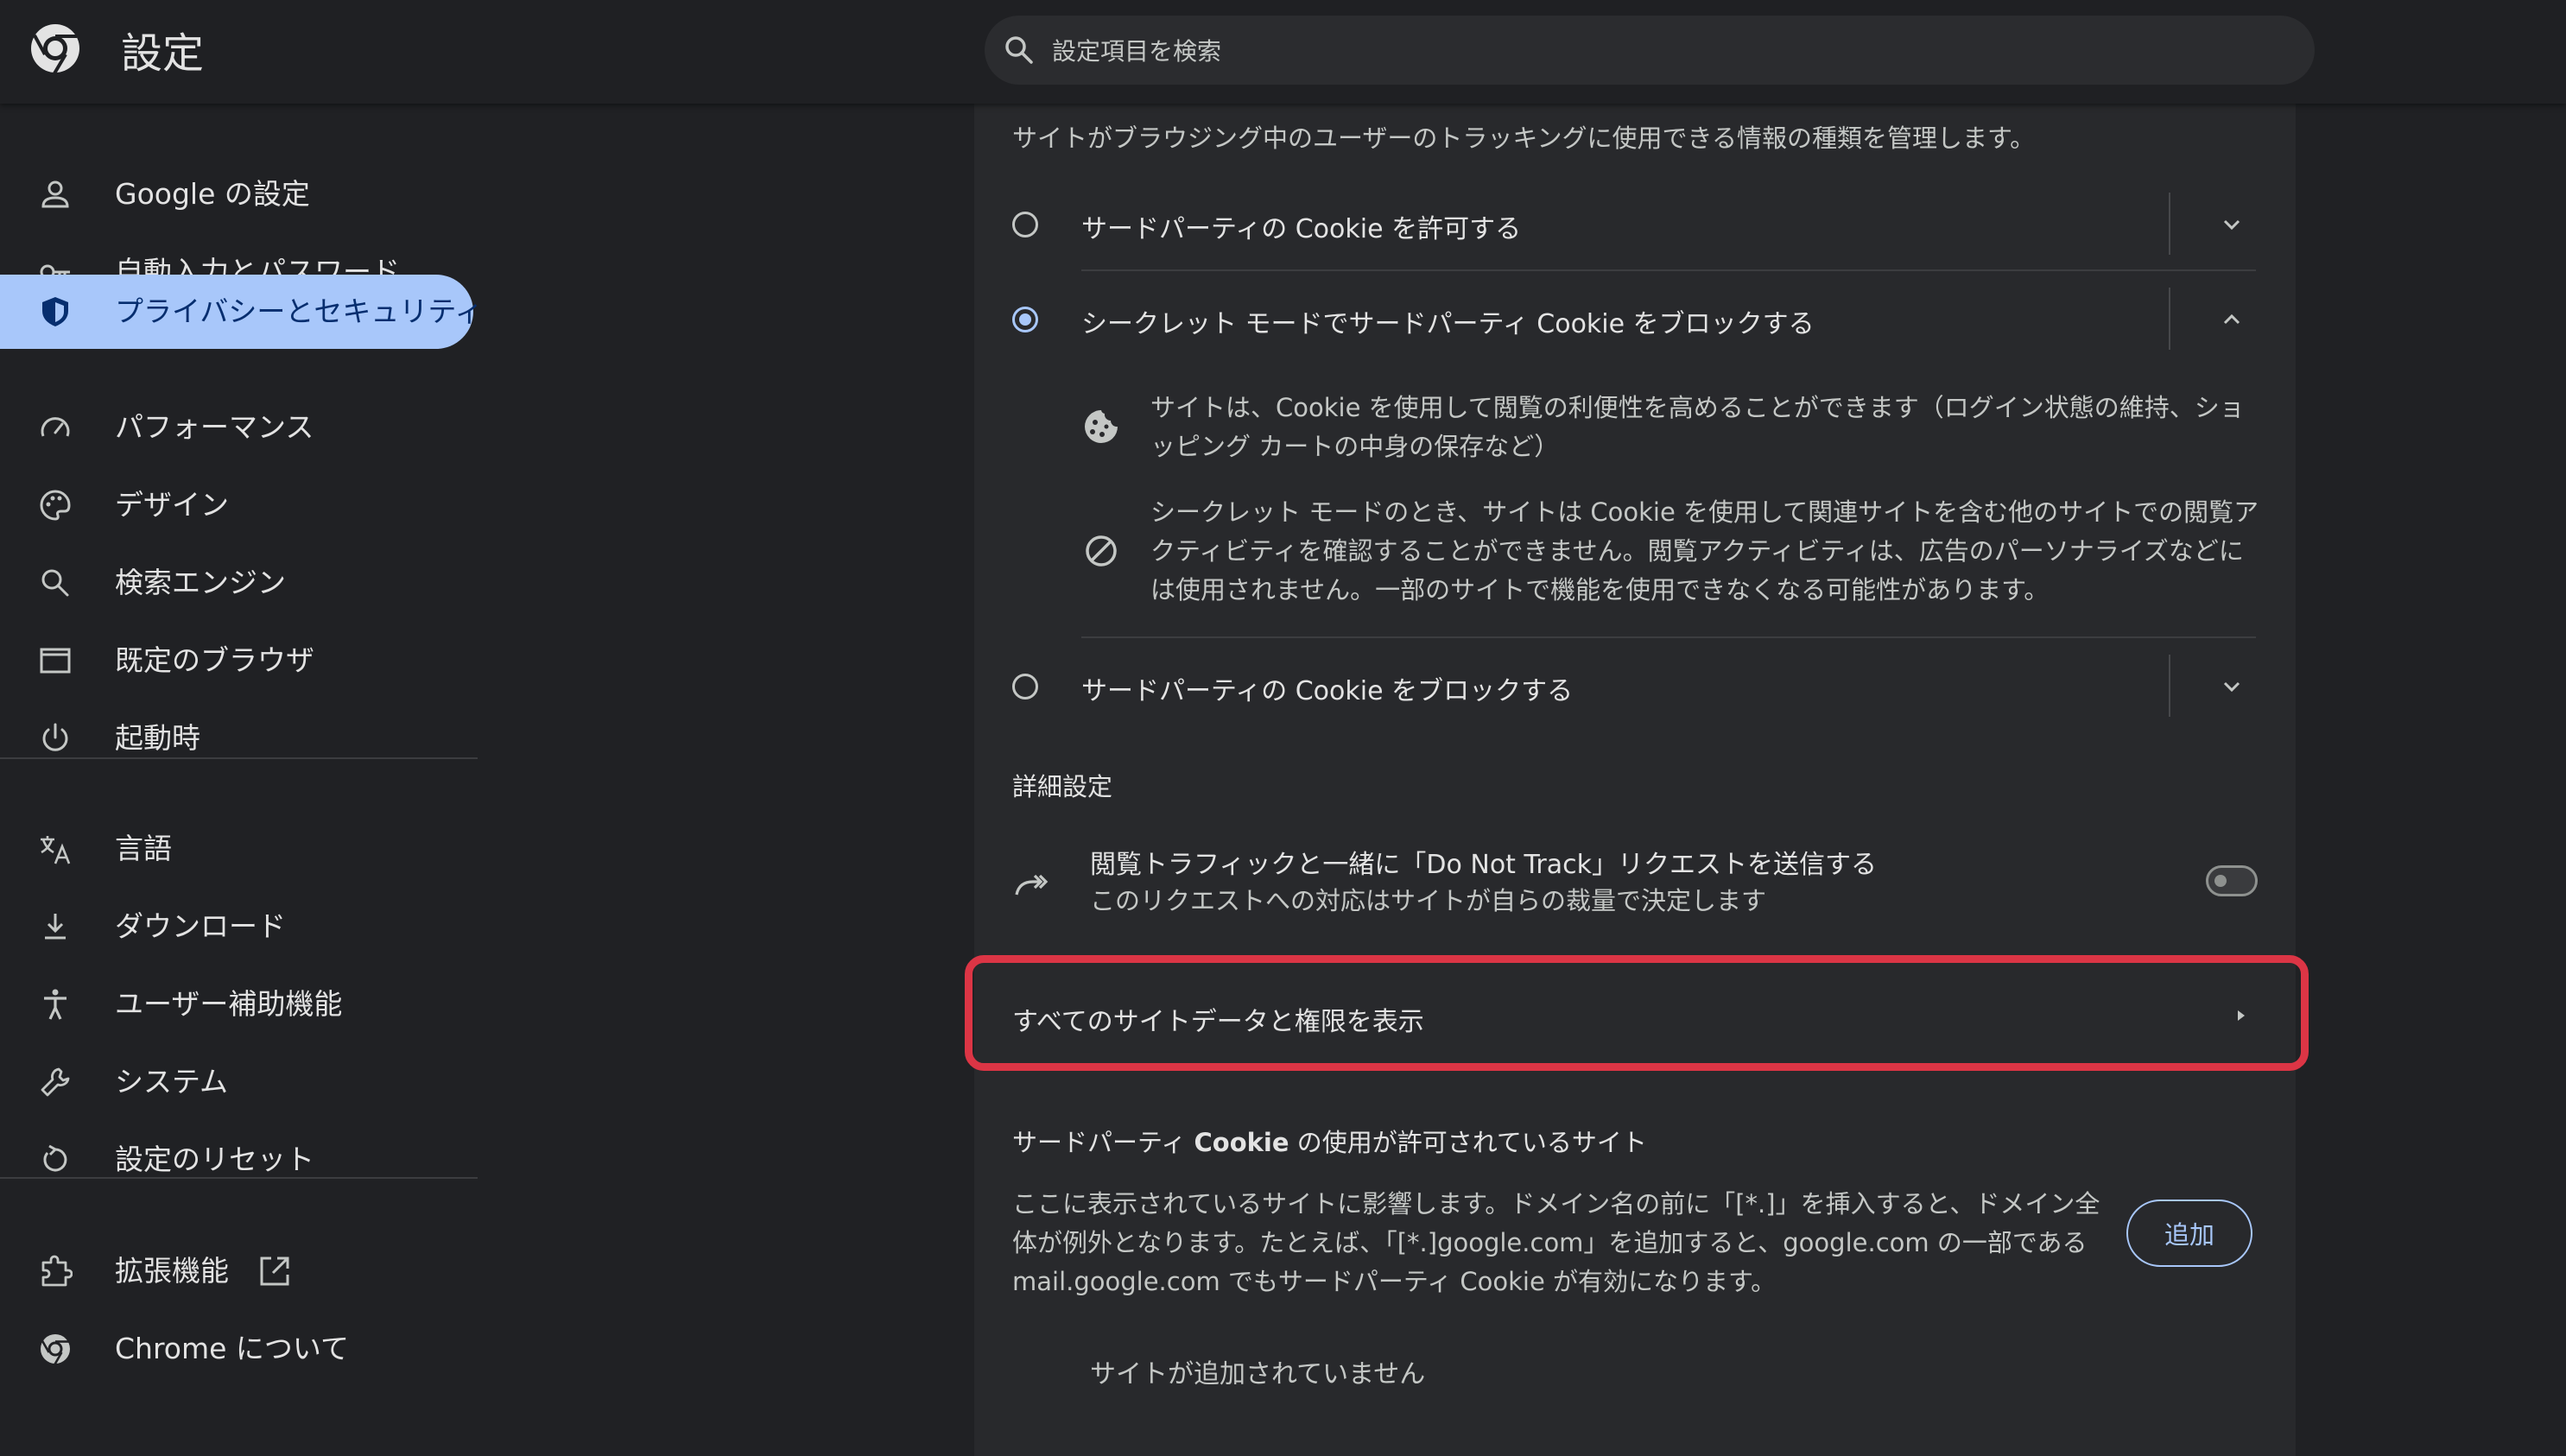  Describe the element at coordinates (56, 850) in the screenshot. I see `translate-icon` at that location.